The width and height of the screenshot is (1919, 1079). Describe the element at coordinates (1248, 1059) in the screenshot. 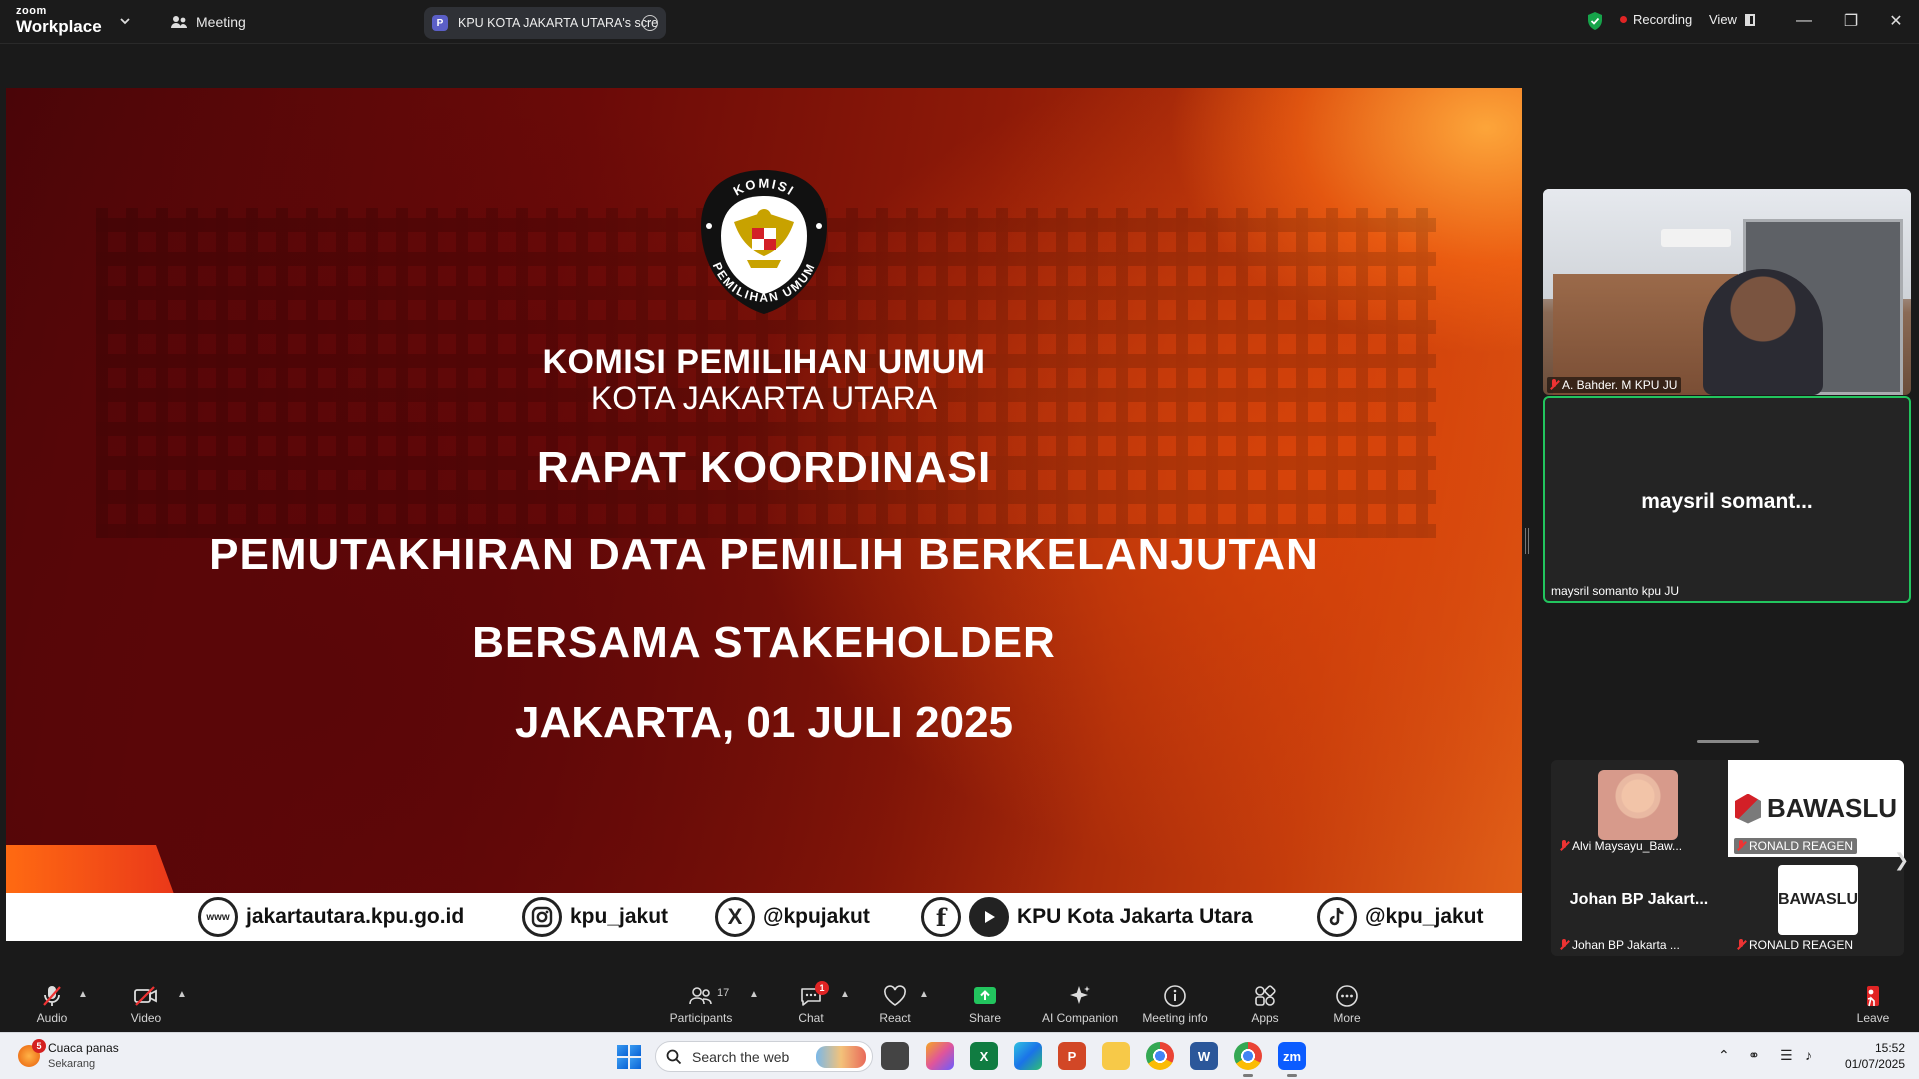

I see `chrome-profile-icon` at that location.